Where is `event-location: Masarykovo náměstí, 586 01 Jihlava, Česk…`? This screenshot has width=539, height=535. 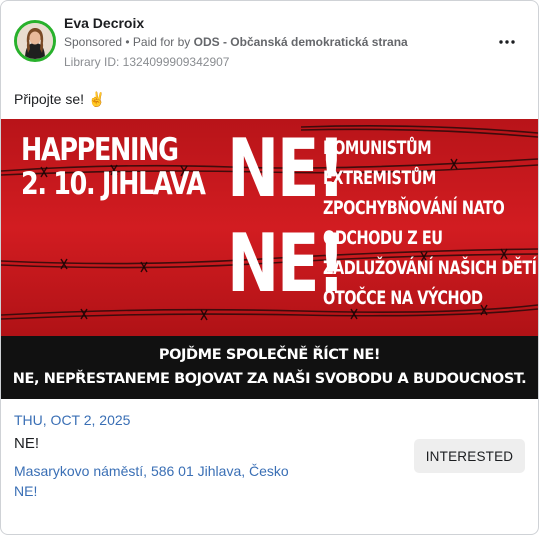 event-location: Masarykovo náměstí, 586 01 Jihlava, Česk… is located at coordinates (151, 481).